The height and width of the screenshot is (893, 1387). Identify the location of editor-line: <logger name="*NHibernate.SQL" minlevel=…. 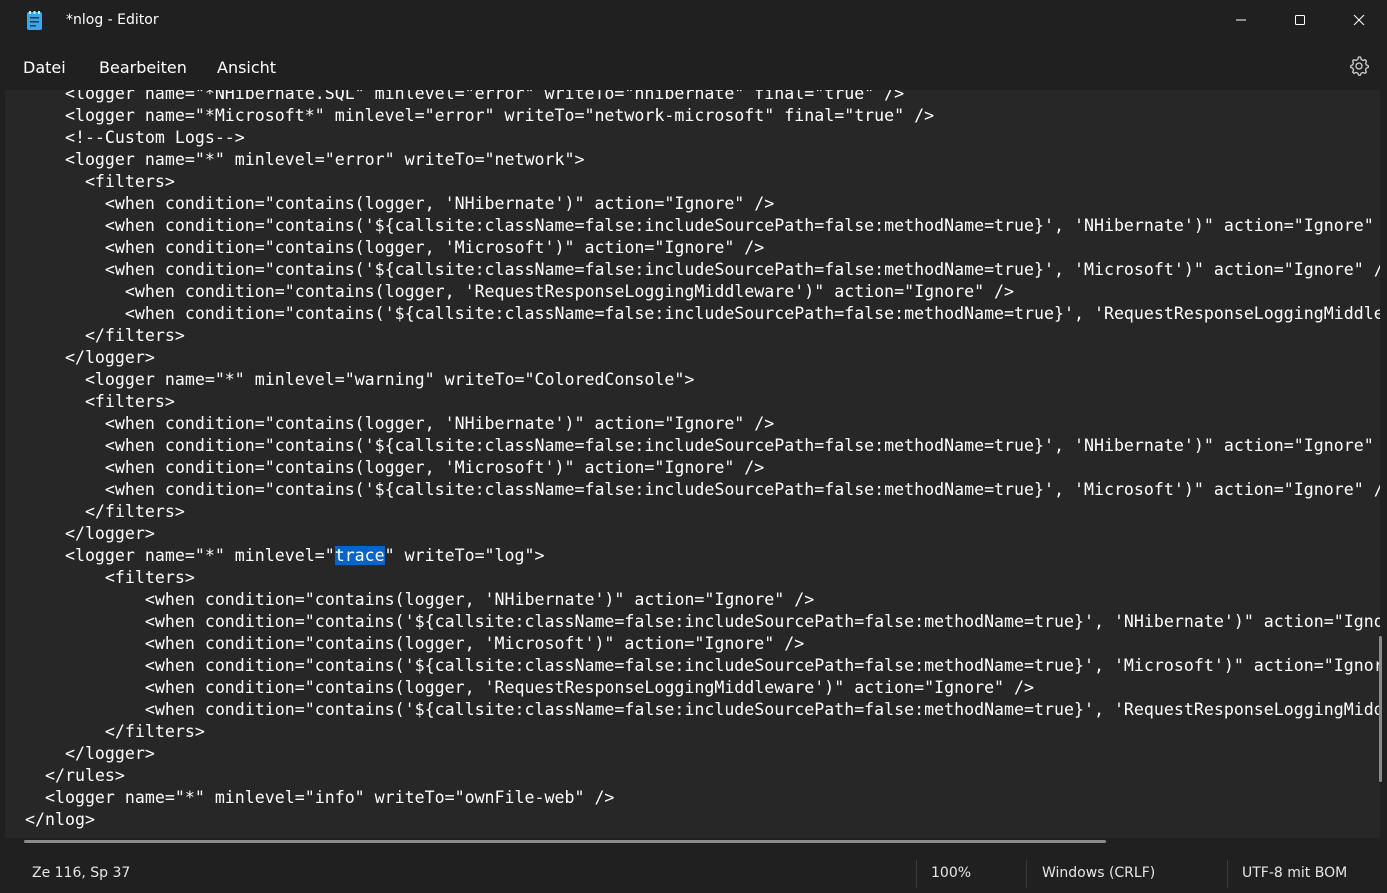
(465, 96).